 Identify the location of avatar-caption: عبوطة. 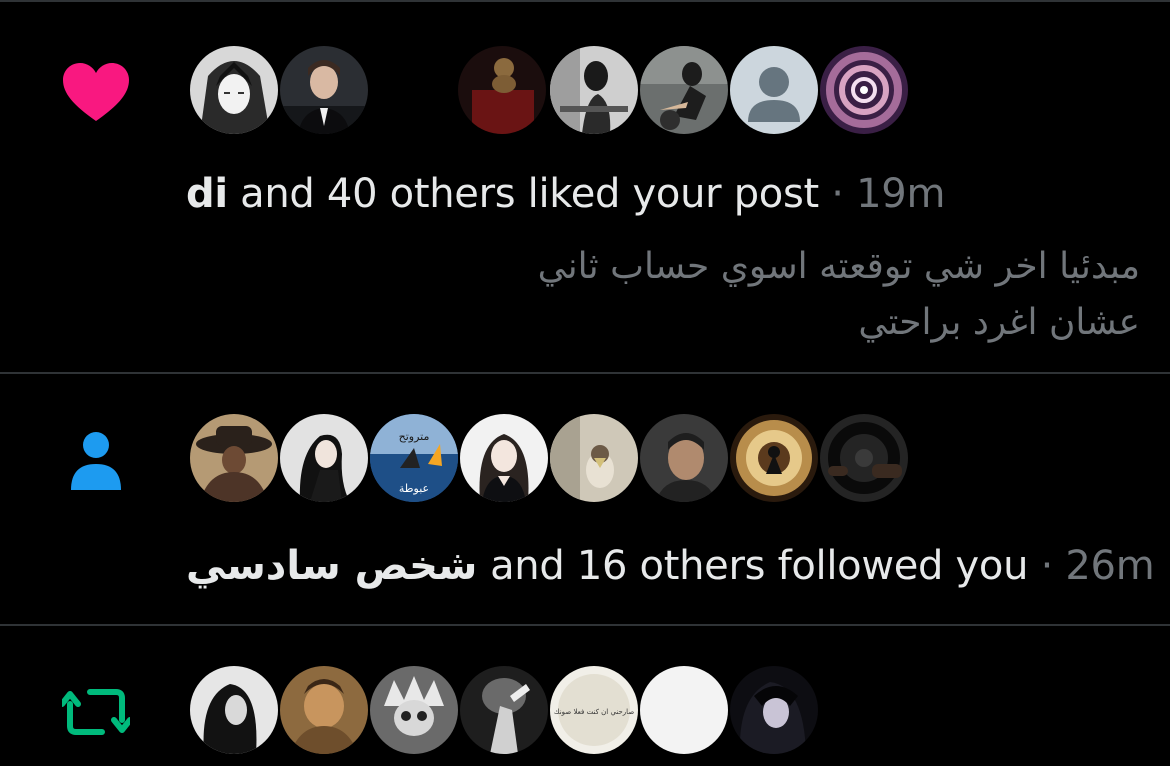
(414, 488).